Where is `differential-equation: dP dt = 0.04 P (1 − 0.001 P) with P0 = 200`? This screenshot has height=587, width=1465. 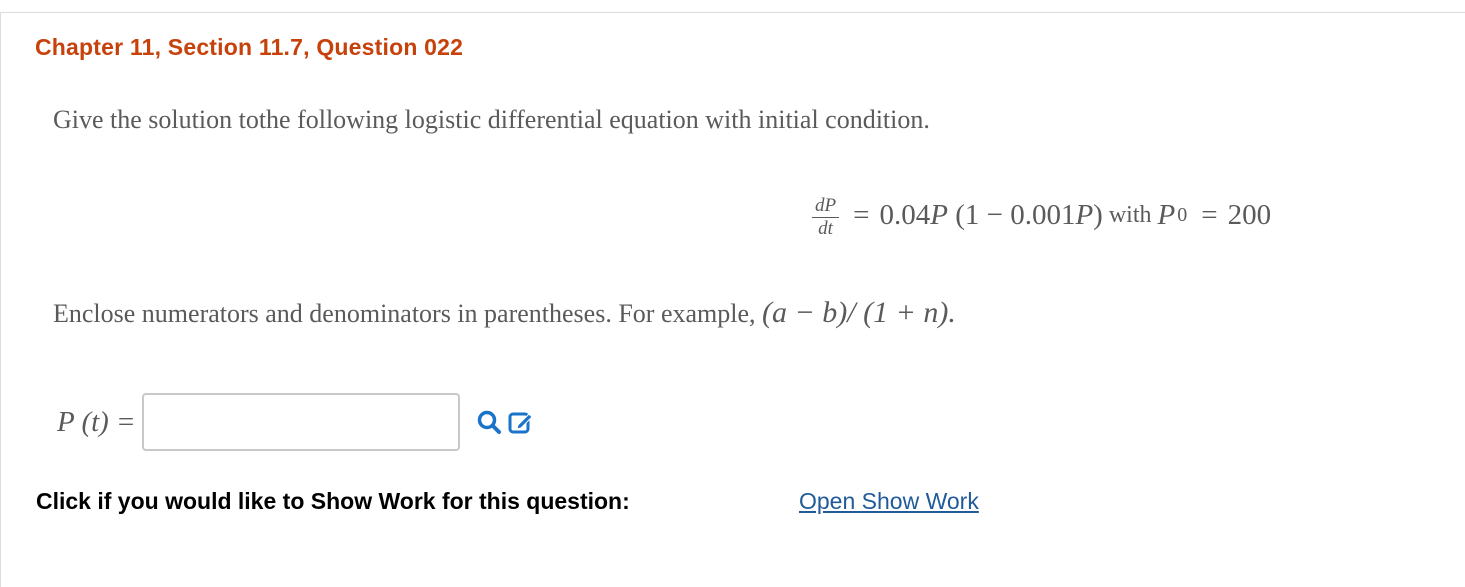 differential-equation: dP dt = 0.04 P (1 − 0.001 P) with P0 = 200 is located at coordinates (1041, 215).